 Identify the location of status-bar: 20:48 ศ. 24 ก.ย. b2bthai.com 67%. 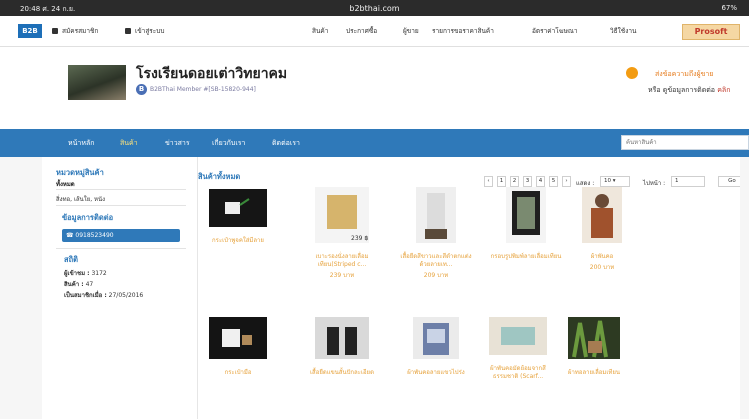
(374, 8).